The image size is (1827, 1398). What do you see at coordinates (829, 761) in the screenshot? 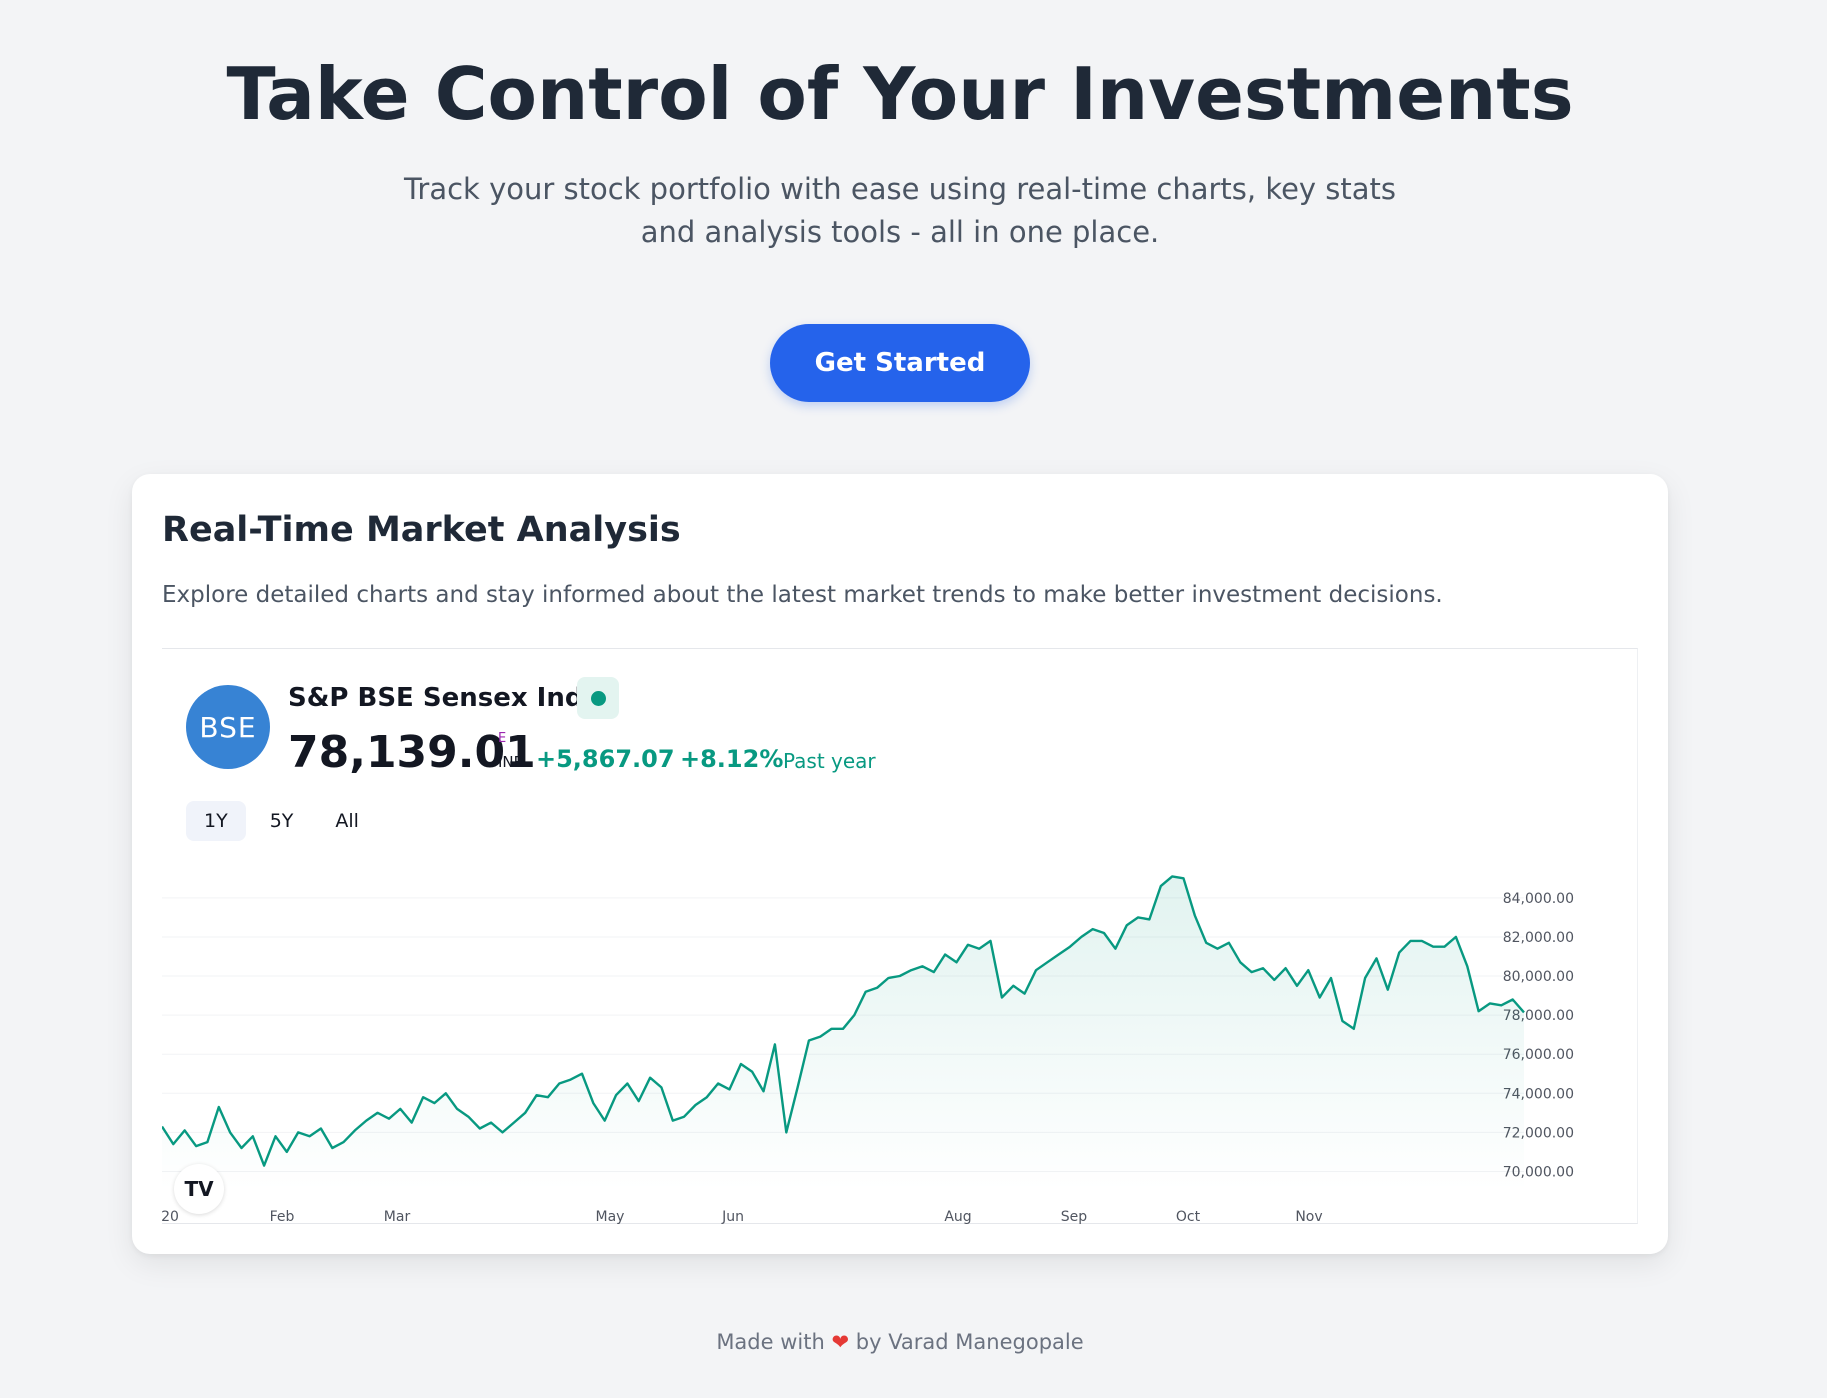
I see `change-period: Past year` at bounding box center [829, 761].